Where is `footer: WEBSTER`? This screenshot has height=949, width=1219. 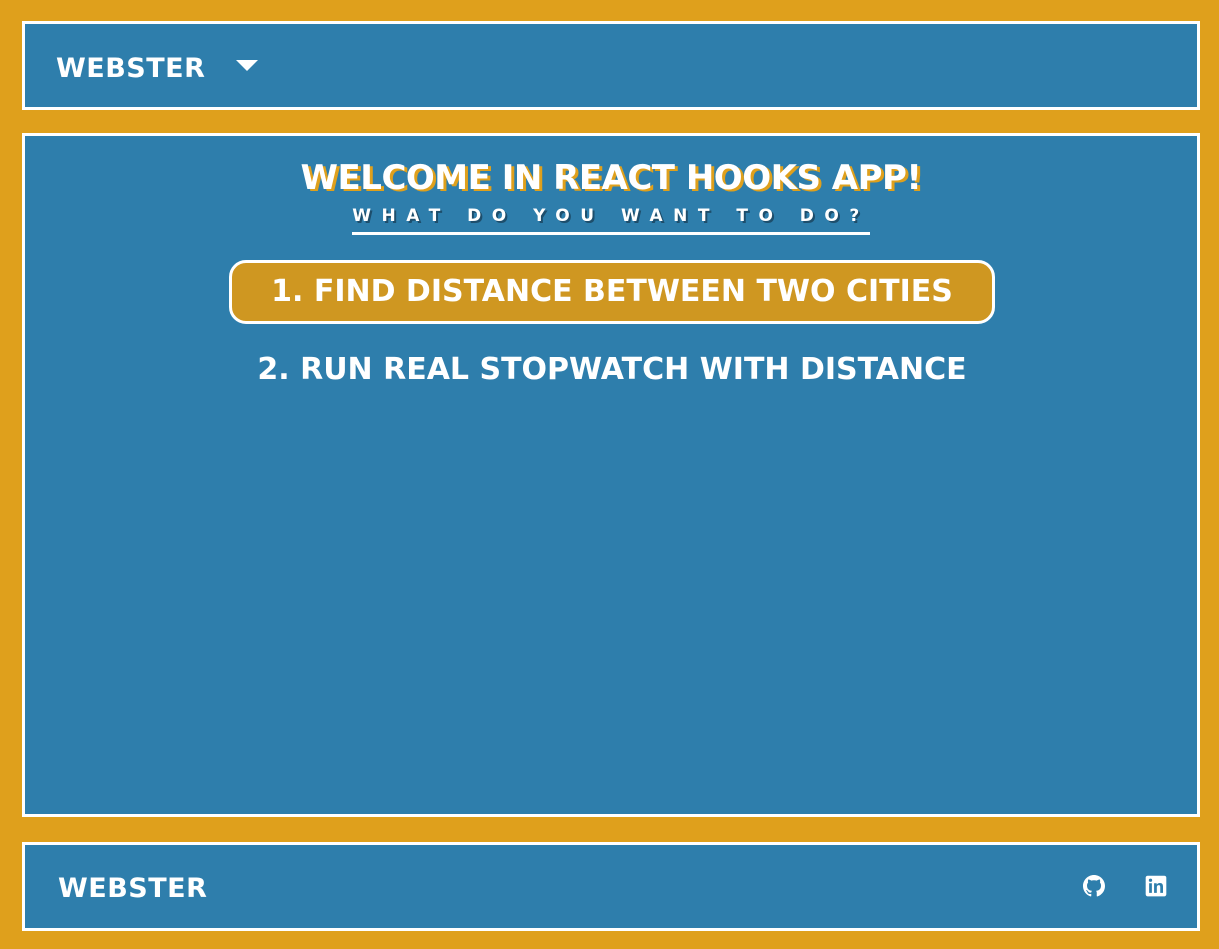
footer: WEBSTER is located at coordinates (611, 886).